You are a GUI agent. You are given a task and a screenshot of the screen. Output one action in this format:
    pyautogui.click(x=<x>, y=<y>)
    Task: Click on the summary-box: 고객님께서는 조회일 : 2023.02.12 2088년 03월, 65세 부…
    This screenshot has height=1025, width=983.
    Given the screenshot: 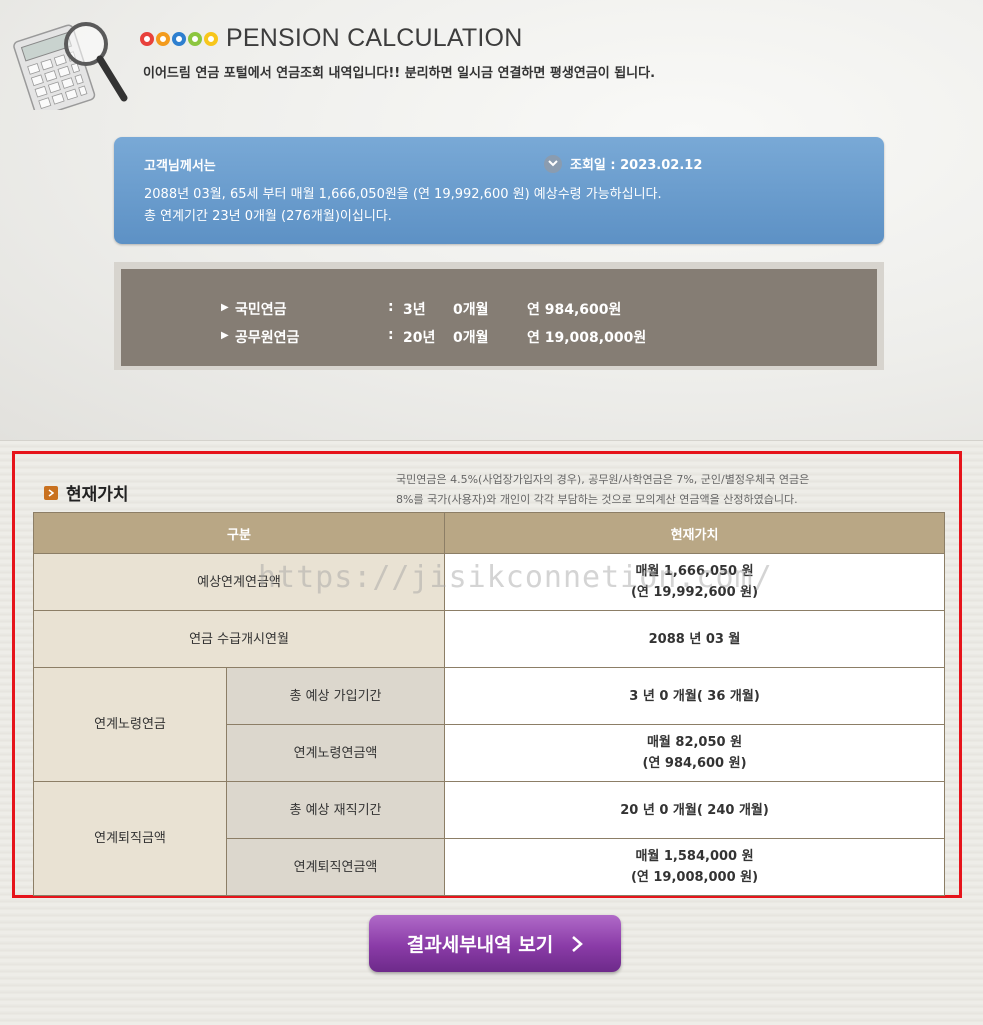 What is the action you would take?
    pyautogui.click(x=499, y=190)
    